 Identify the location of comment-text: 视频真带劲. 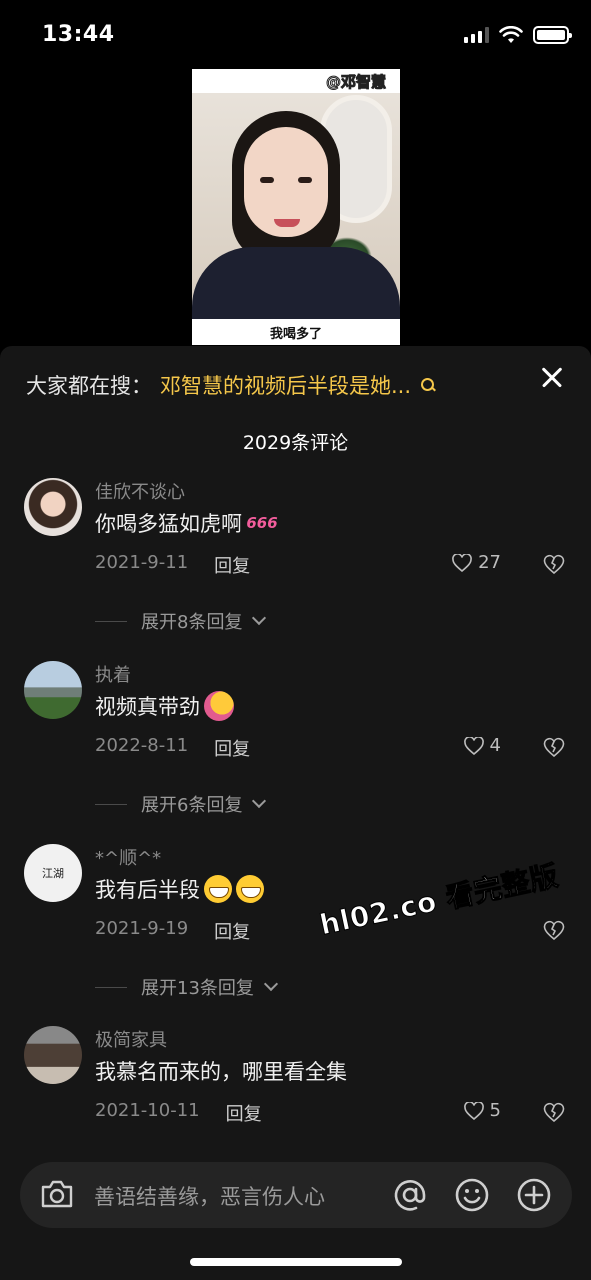
(164, 706).